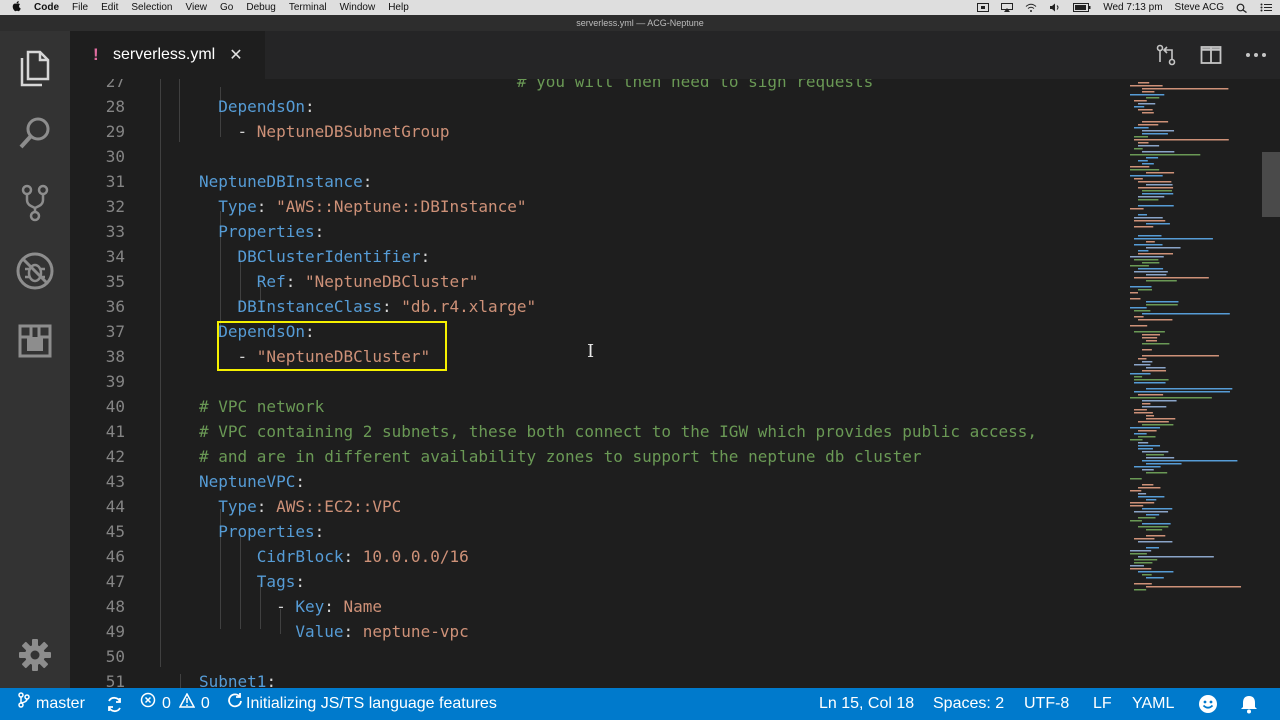  I want to click on feedback-smiley-icon, so click(1208, 704).